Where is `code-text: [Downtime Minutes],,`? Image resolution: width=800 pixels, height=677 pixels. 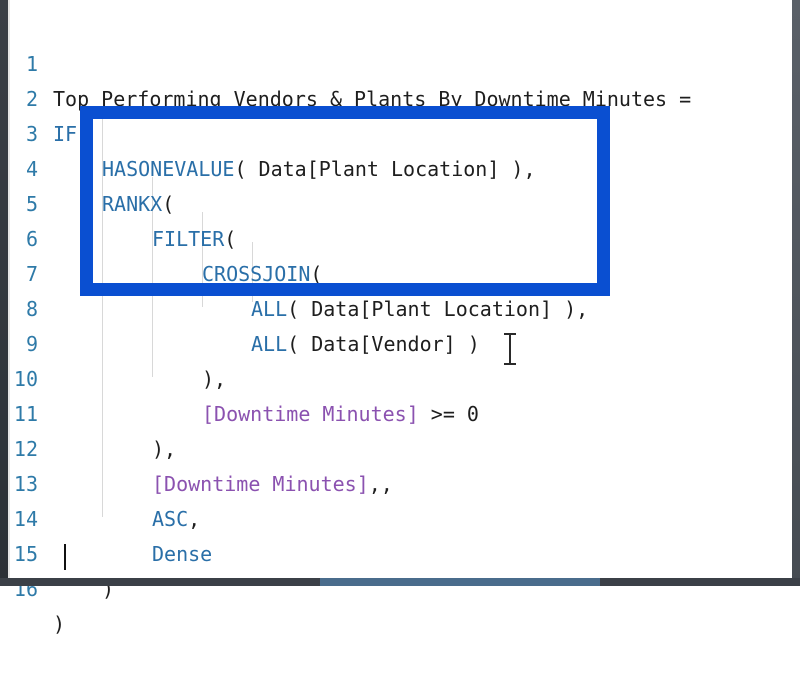 code-text: [Downtime Minutes],, is located at coordinates (272, 484).